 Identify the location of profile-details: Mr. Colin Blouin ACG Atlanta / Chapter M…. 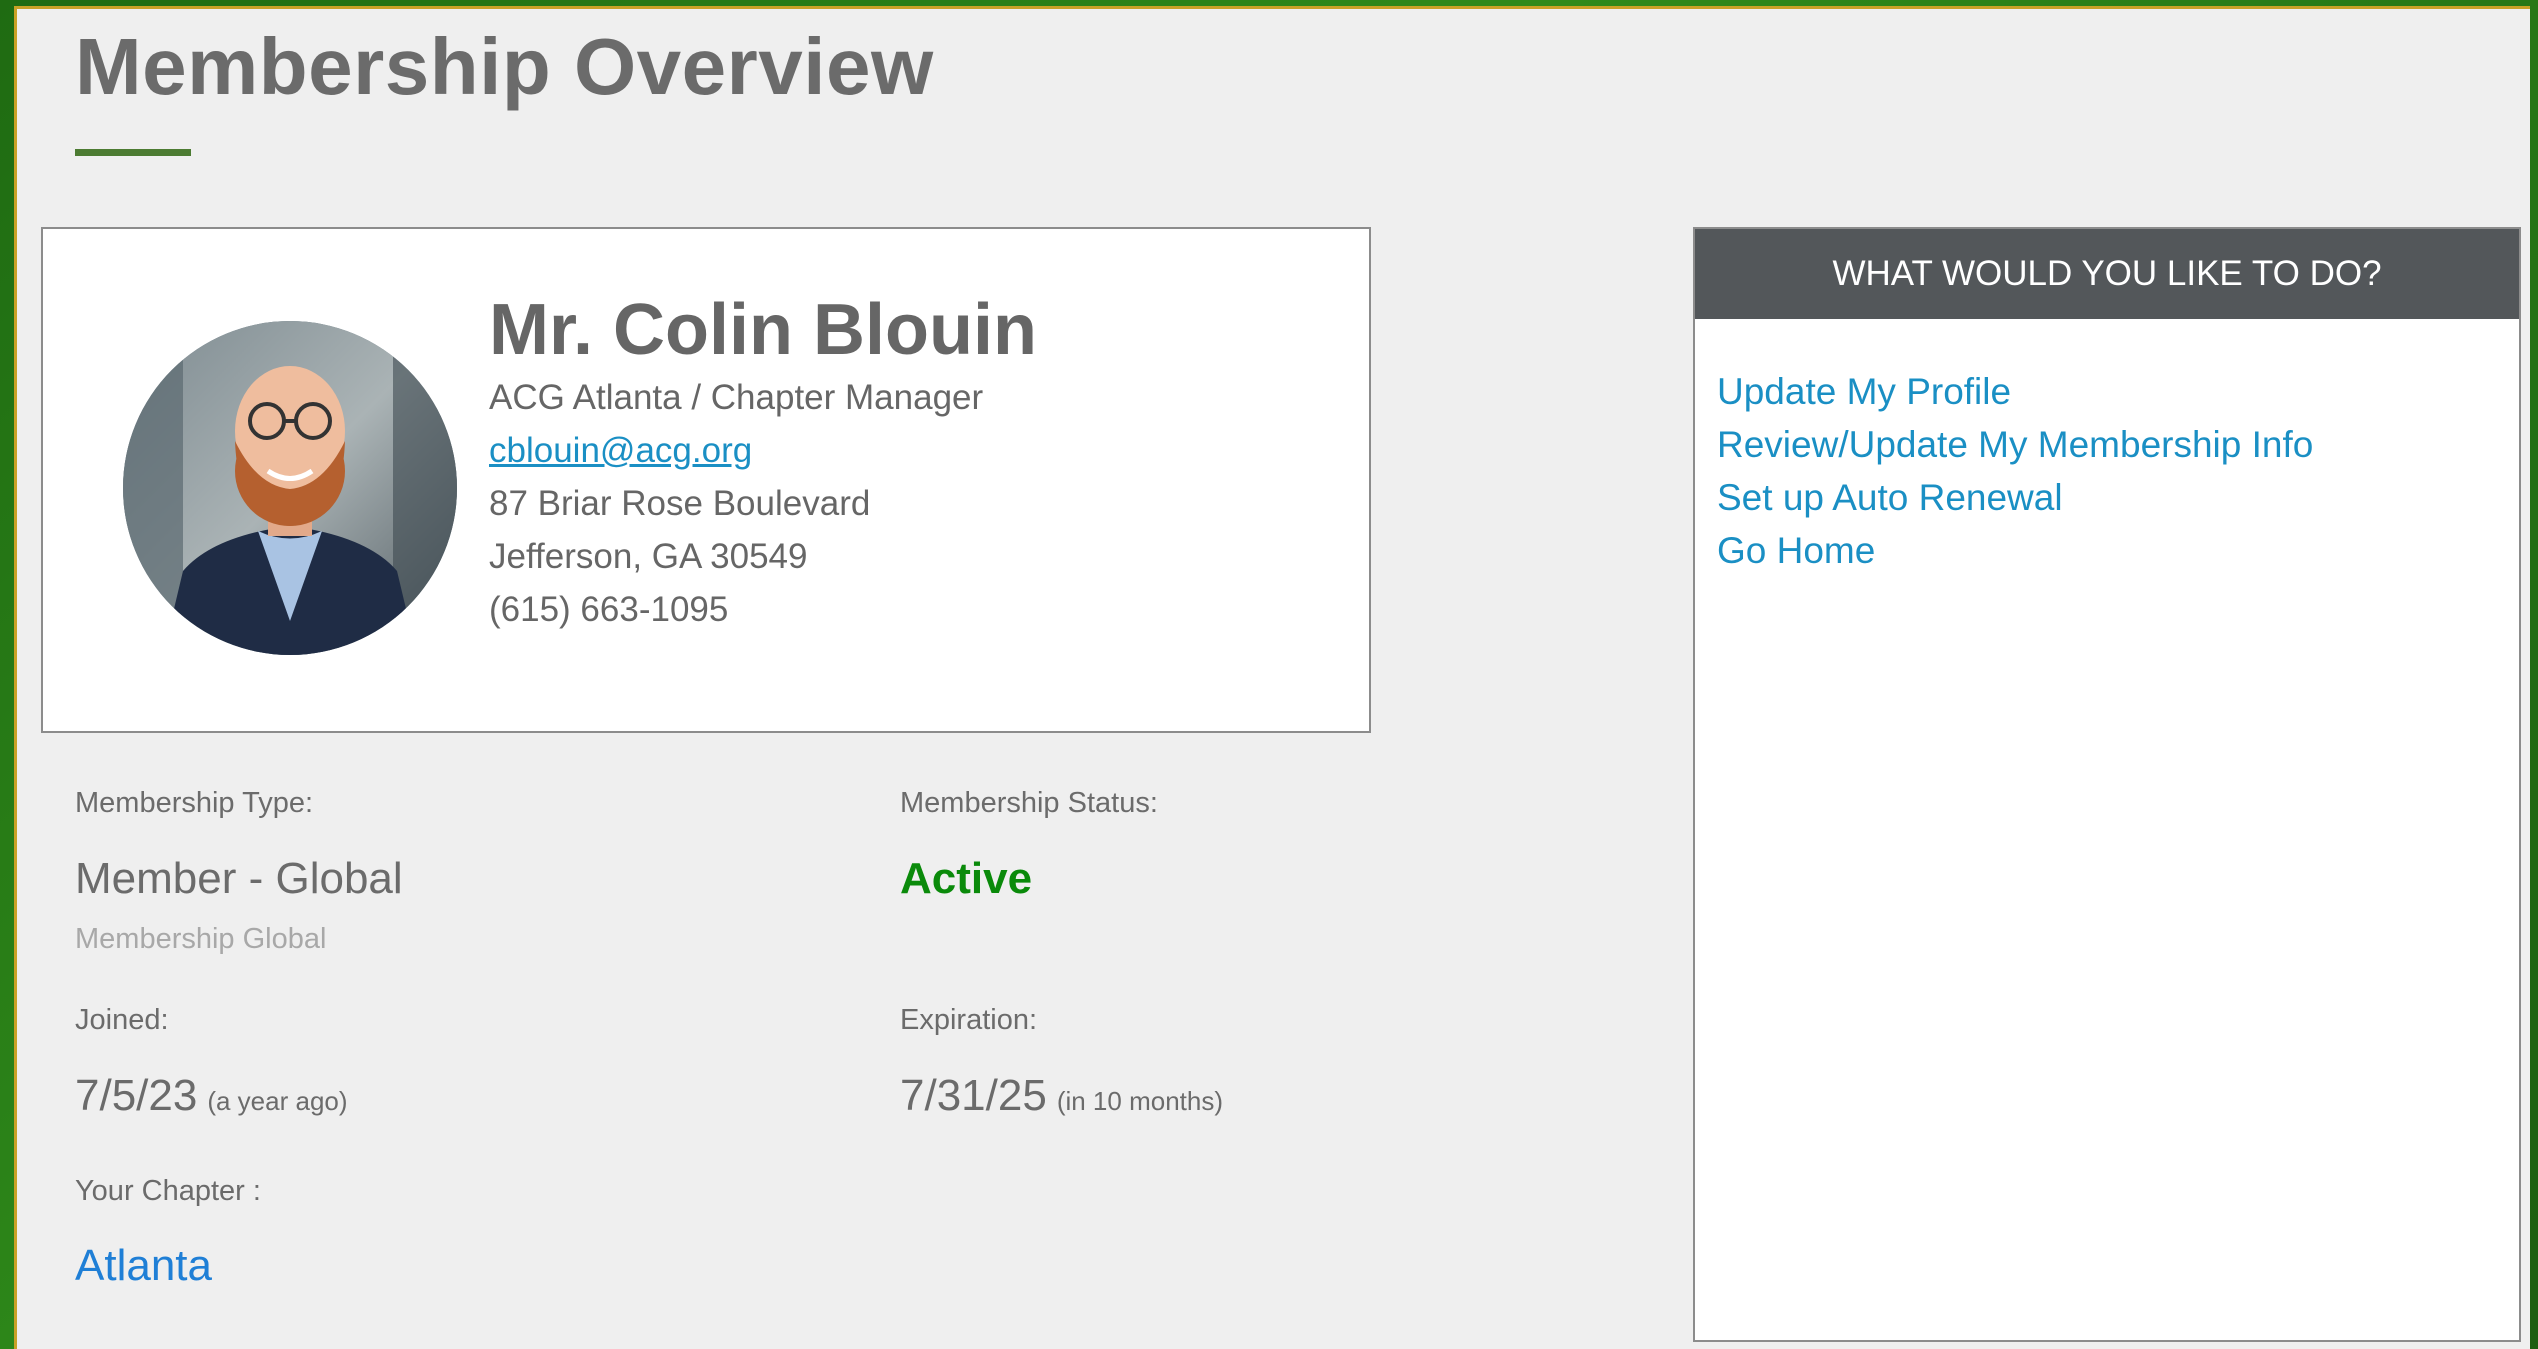
(763, 462).